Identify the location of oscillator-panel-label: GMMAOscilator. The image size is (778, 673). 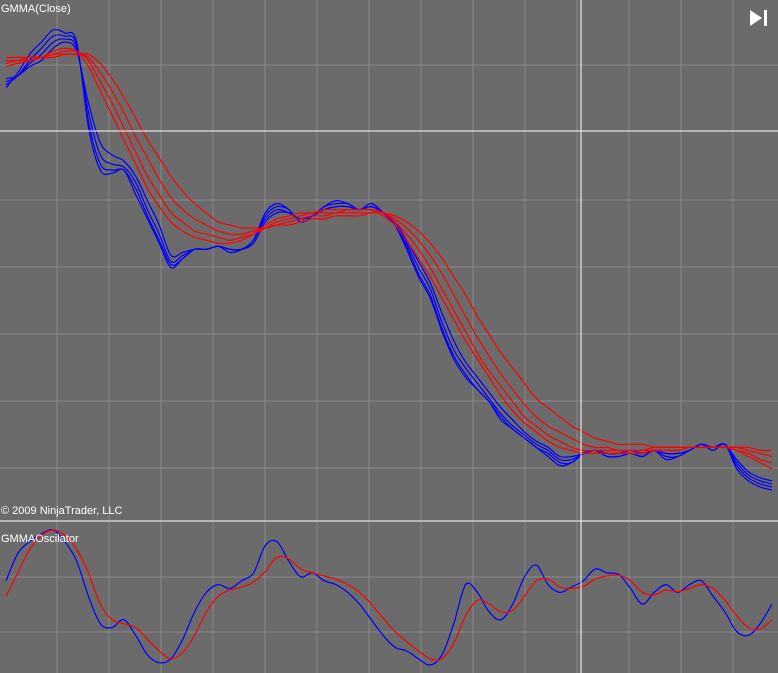
(40, 539).